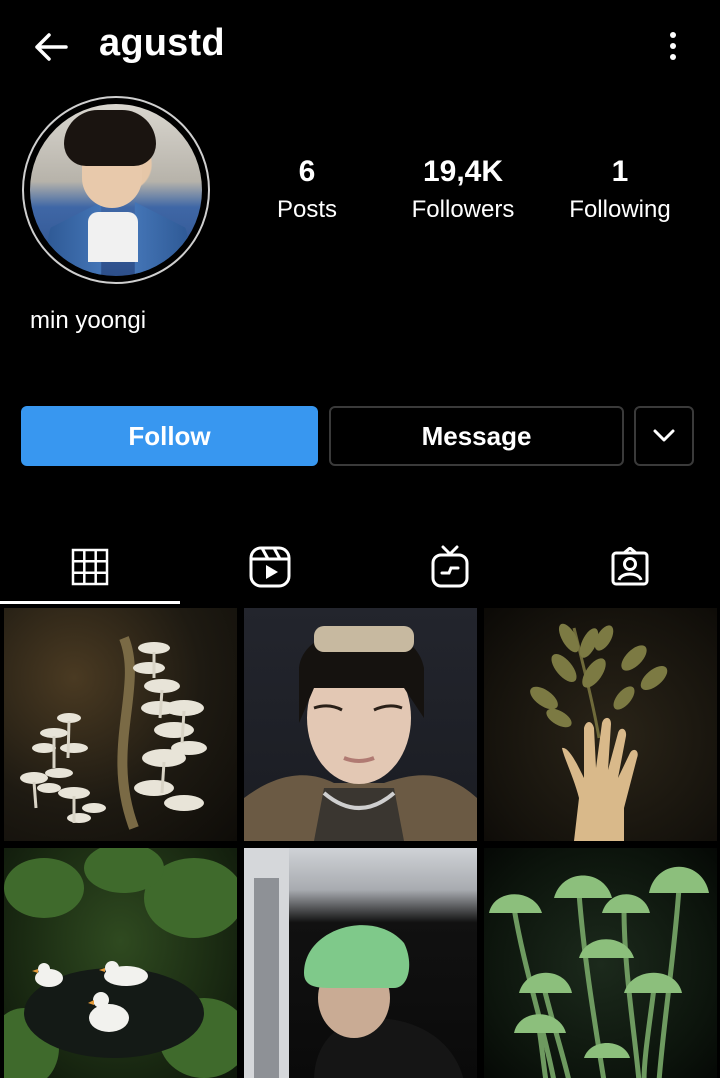 Image resolution: width=720 pixels, height=1078 pixels. I want to click on avatar, so click(116, 190).